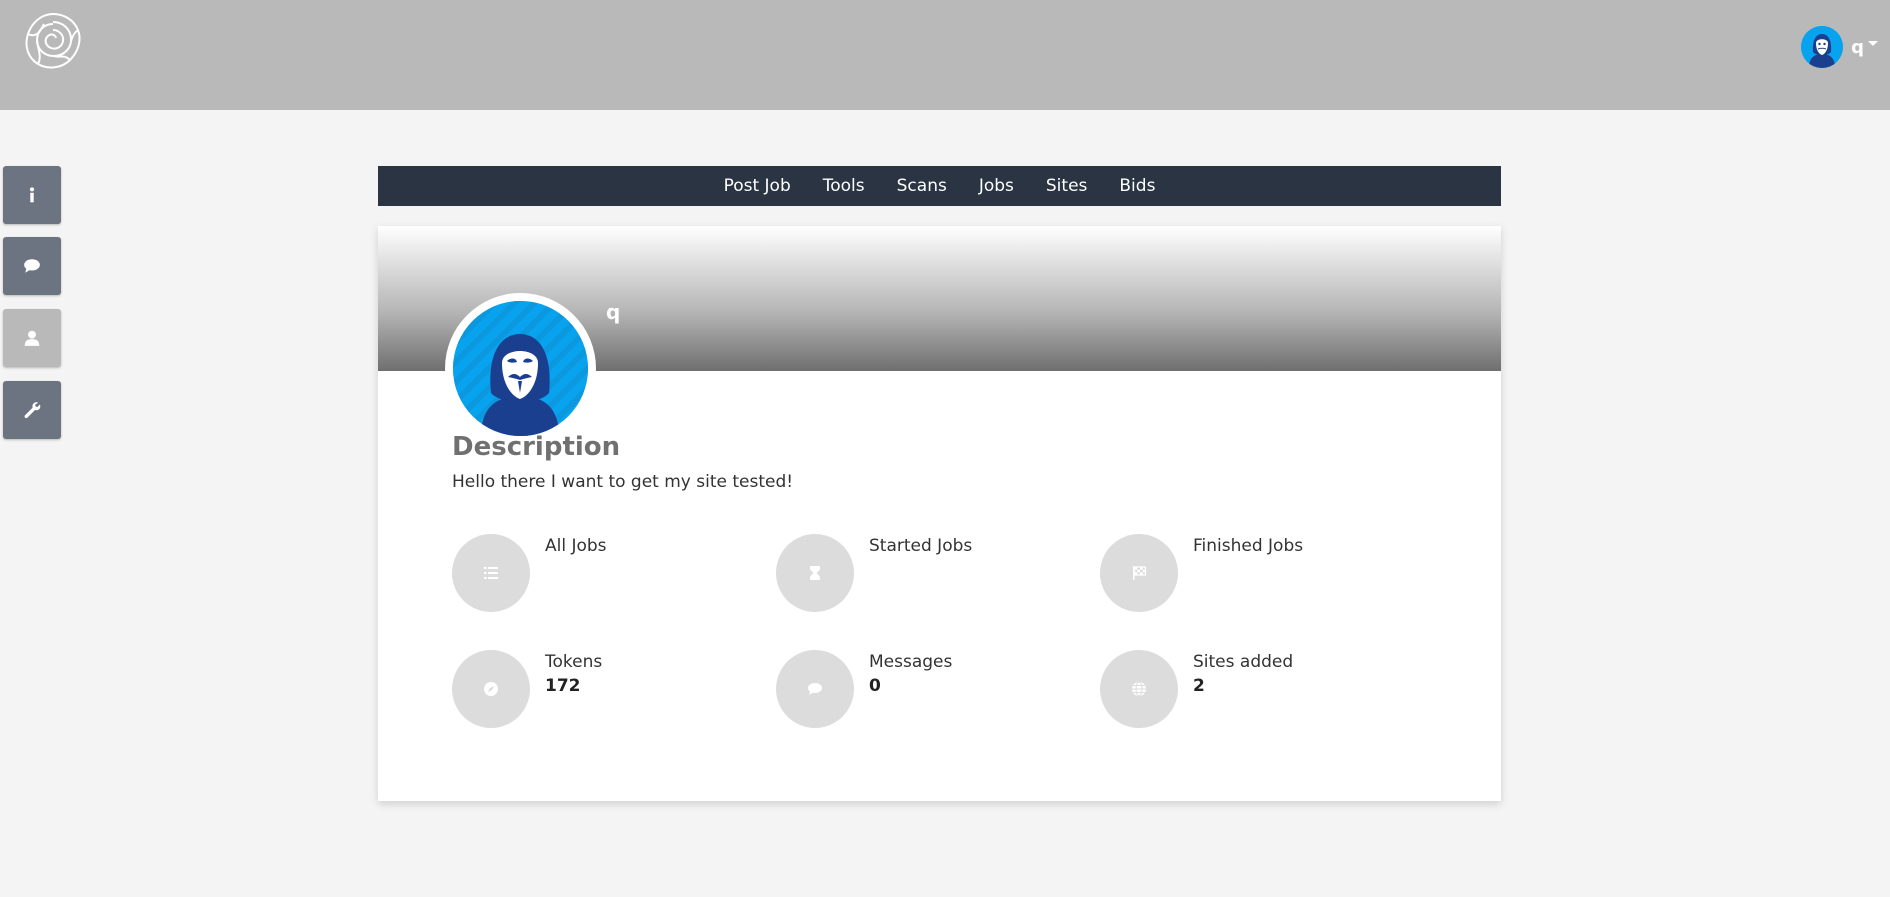 The height and width of the screenshot is (897, 1890). Describe the element at coordinates (911, 662) in the screenshot. I see `stat-label: Messages` at that location.